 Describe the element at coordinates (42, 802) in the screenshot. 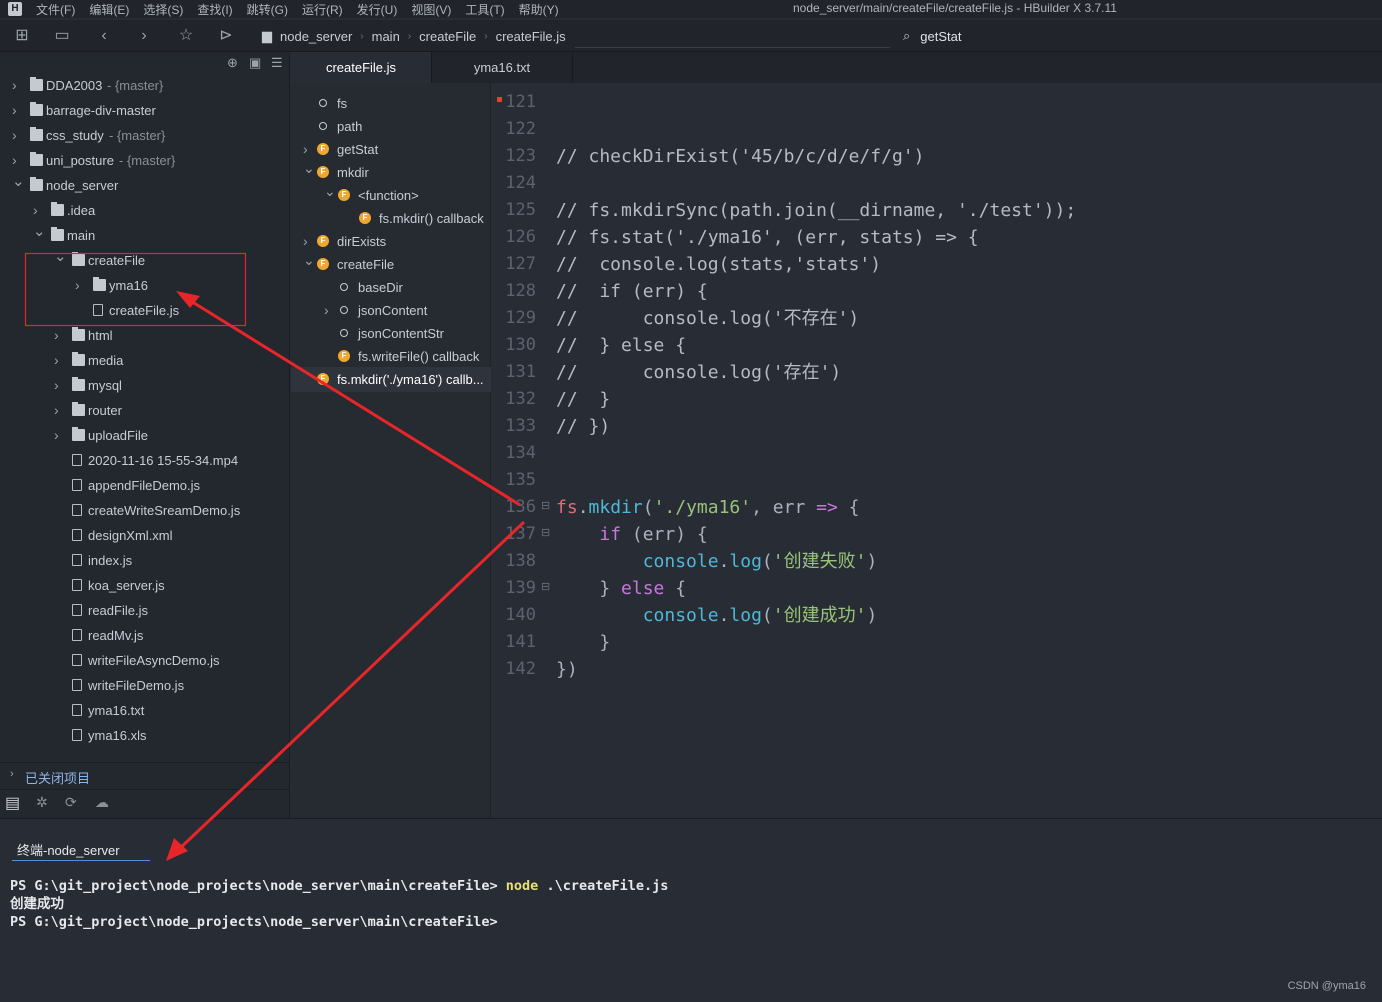

I see `debug-icon: ✲` at that location.